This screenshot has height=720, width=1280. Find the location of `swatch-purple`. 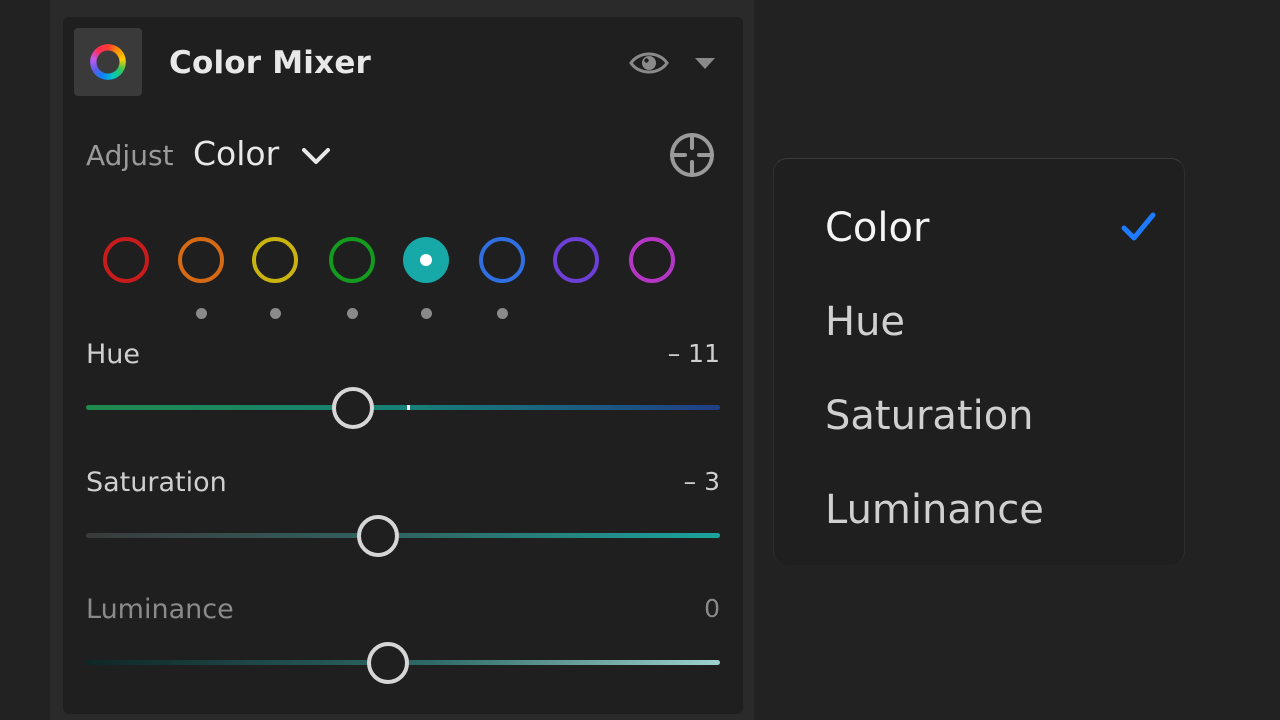

swatch-purple is located at coordinates (576, 260).